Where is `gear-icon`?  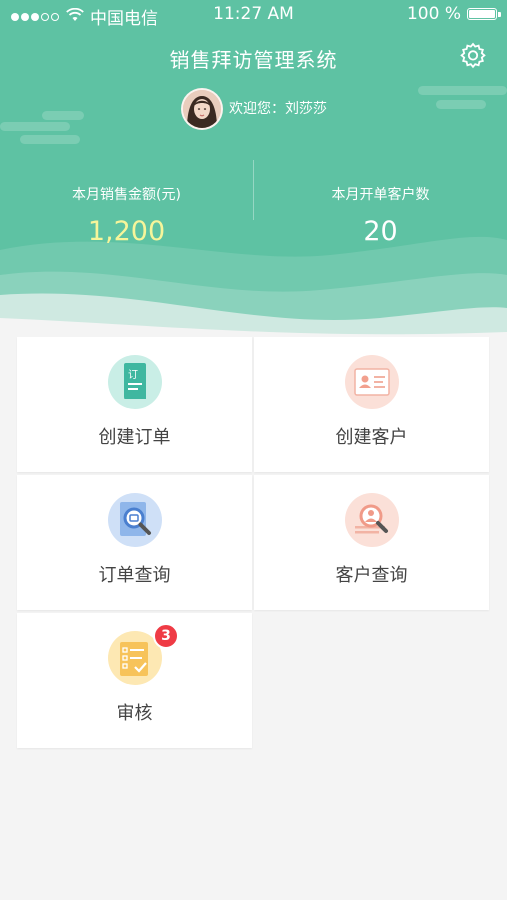
gear-icon is located at coordinates (473, 56).